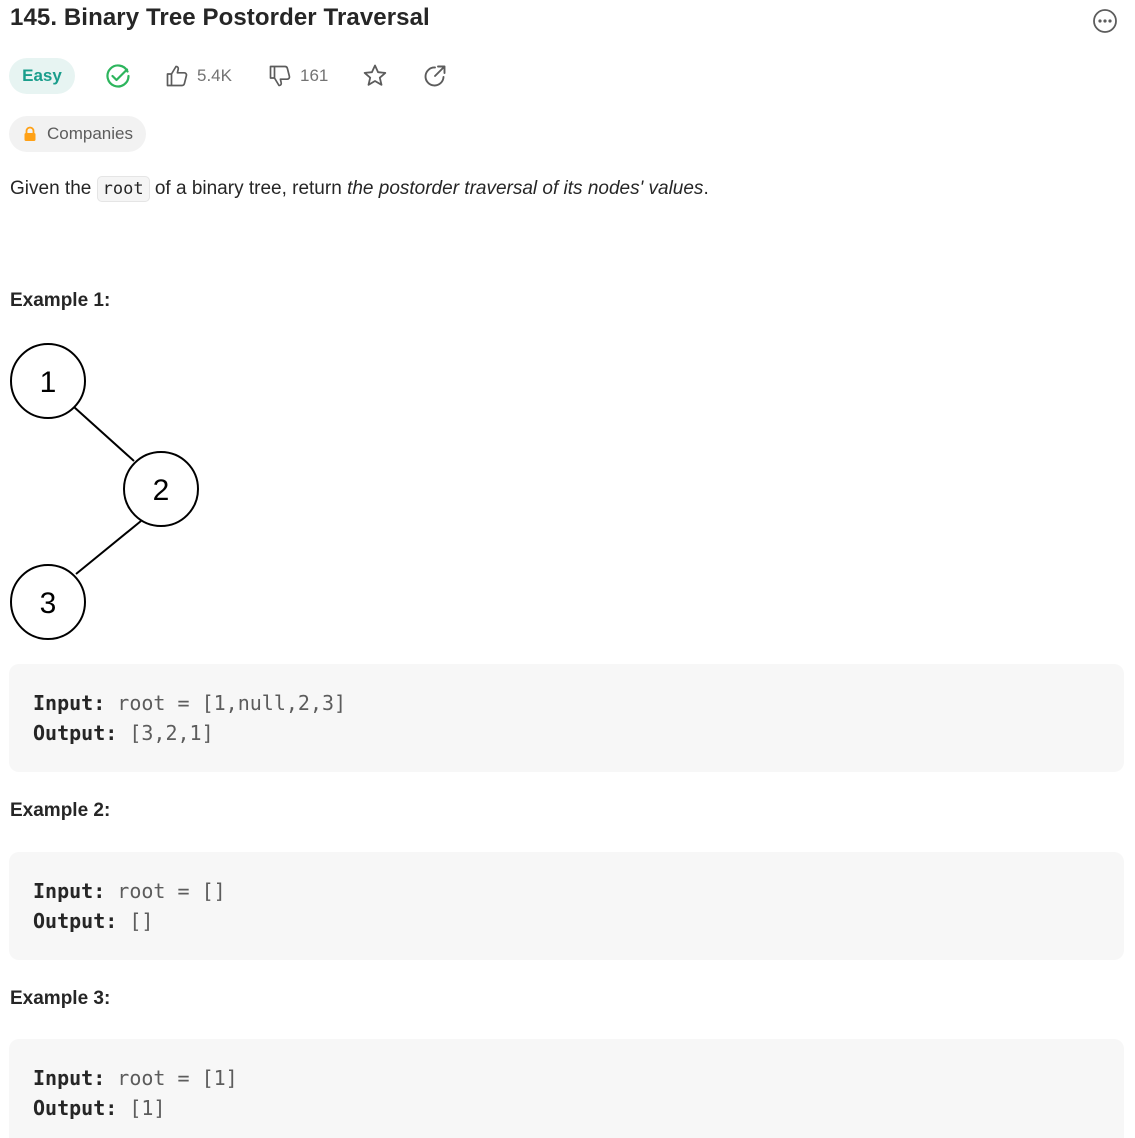 The height and width of the screenshot is (1138, 1135). I want to click on problem-meta-row: Easy 5.4K 161, so click(228, 76).